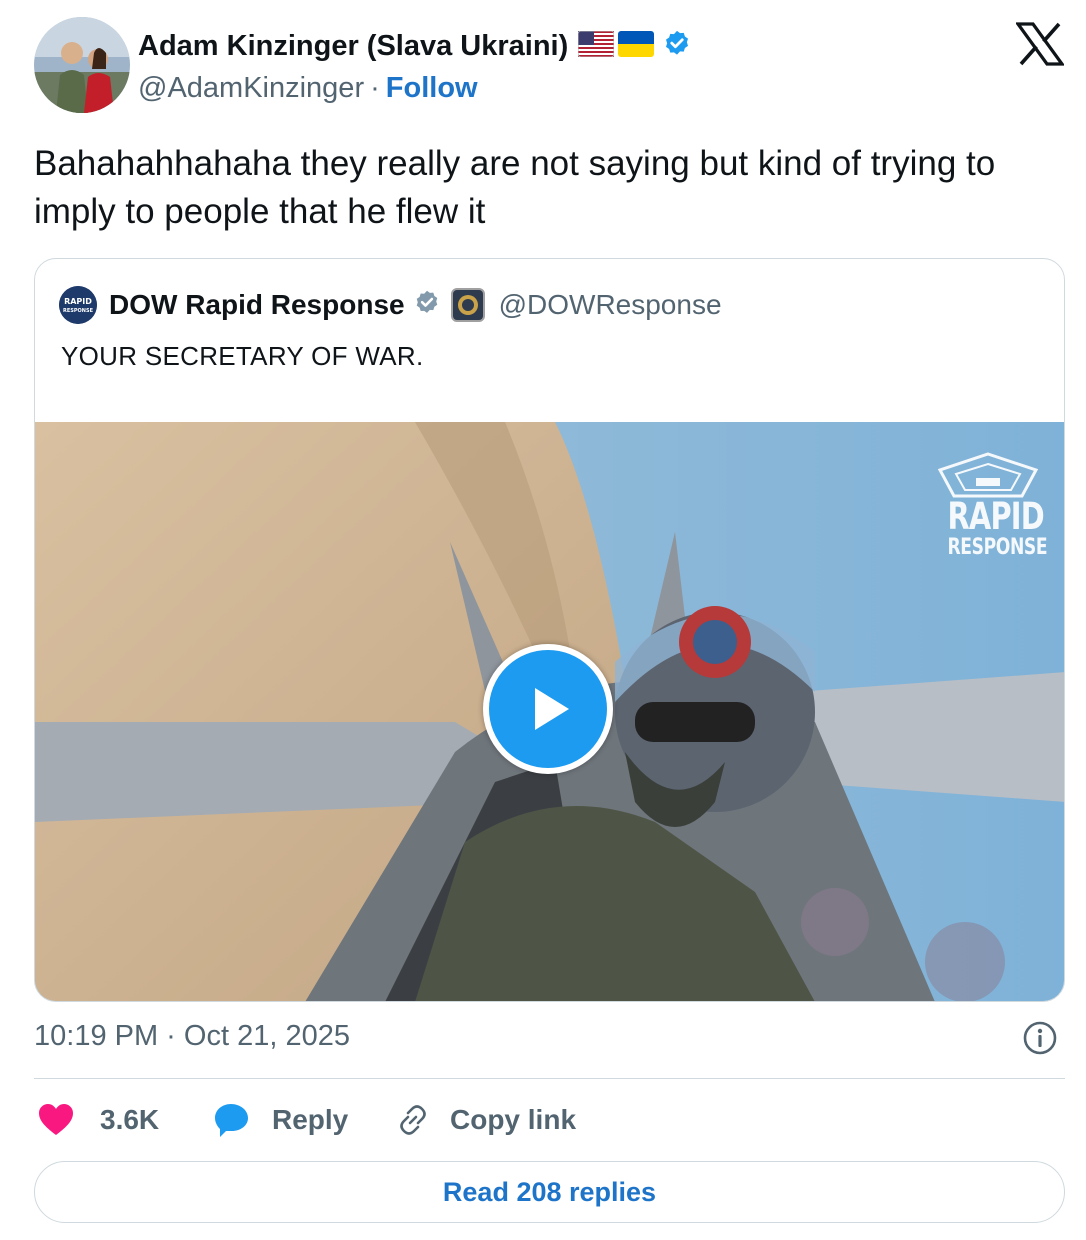 This screenshot has height=1240, width=1086. What do you see at coordinates (353, 46) in the screenshot?
I see `author-display-name: Adam Kinzinger (Slava Ukraini)` at bounding box center [353, 46].